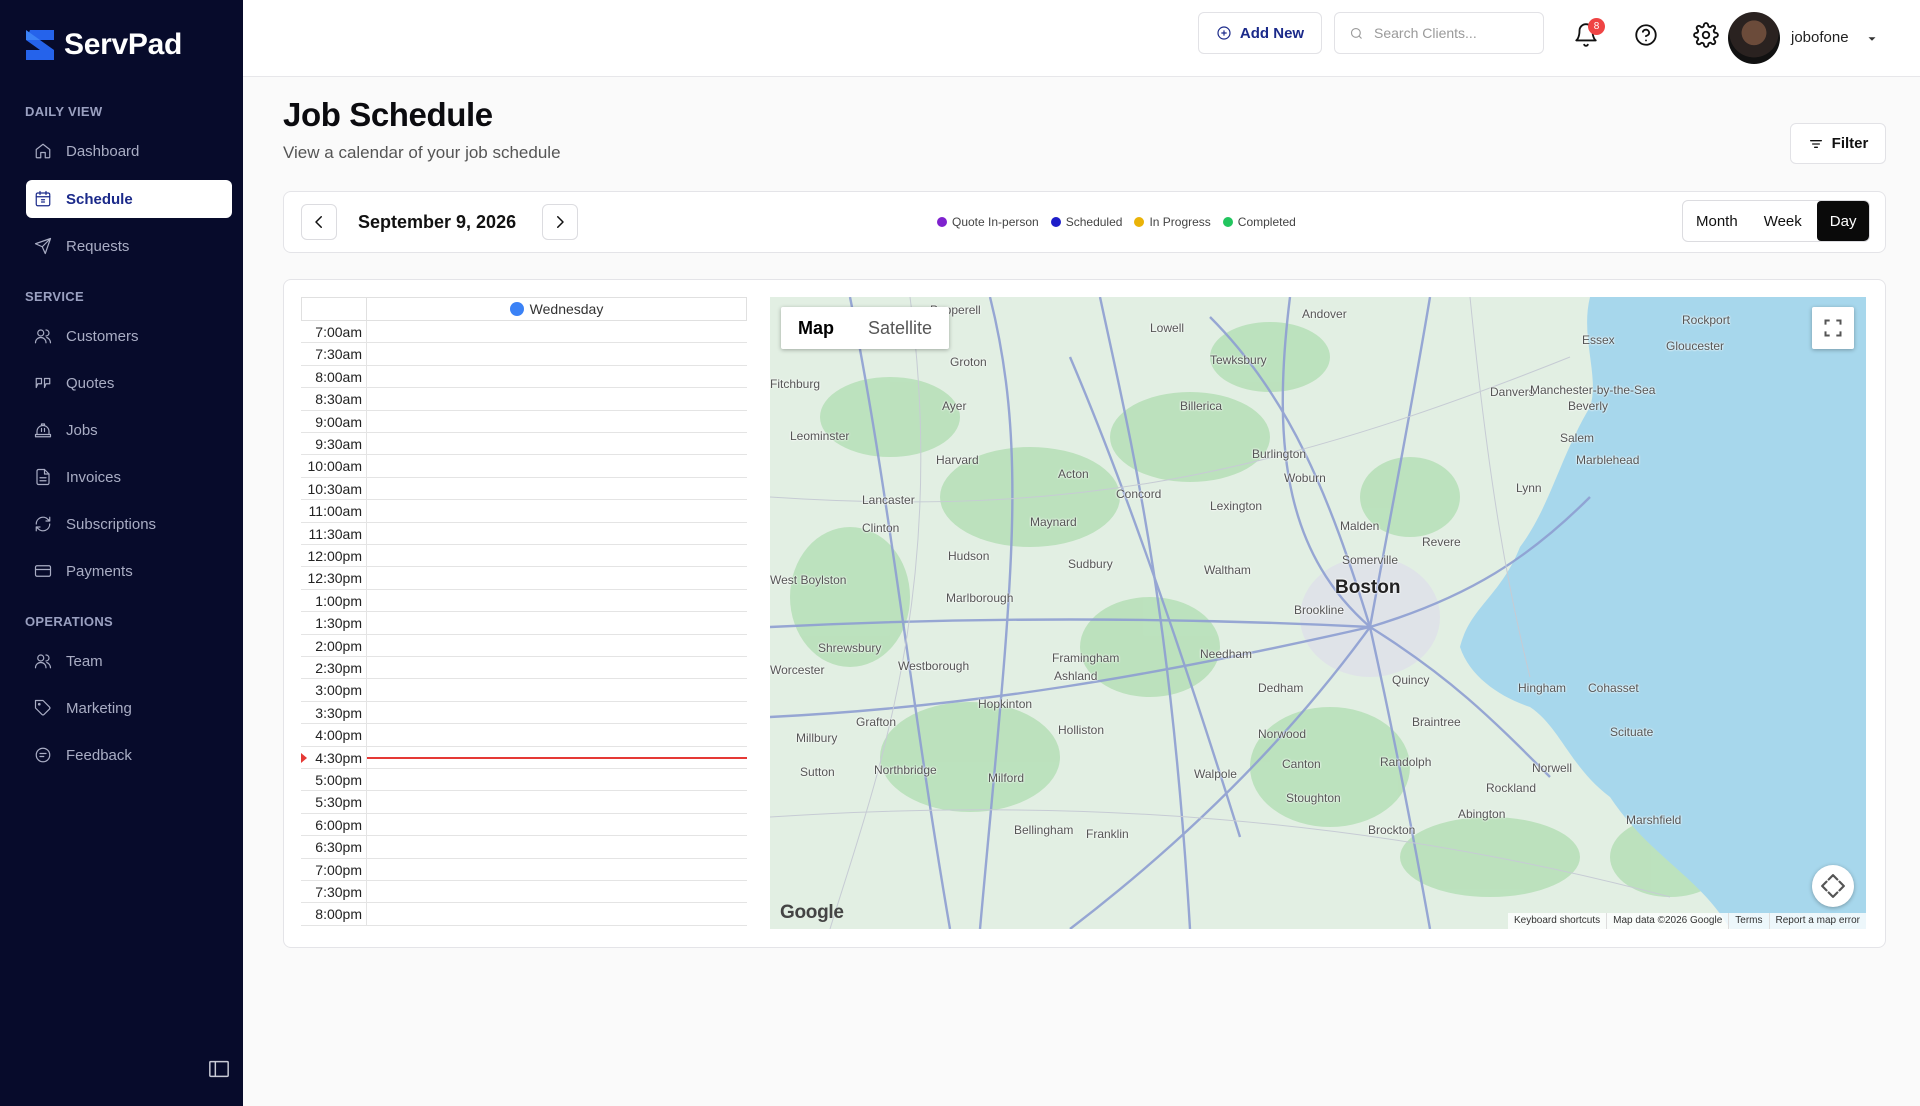  What do you see at coordinates (1817, 921) in the screenshot?
I see `report-map-error-link: Report a map error` at bounding box center [1817, 921].